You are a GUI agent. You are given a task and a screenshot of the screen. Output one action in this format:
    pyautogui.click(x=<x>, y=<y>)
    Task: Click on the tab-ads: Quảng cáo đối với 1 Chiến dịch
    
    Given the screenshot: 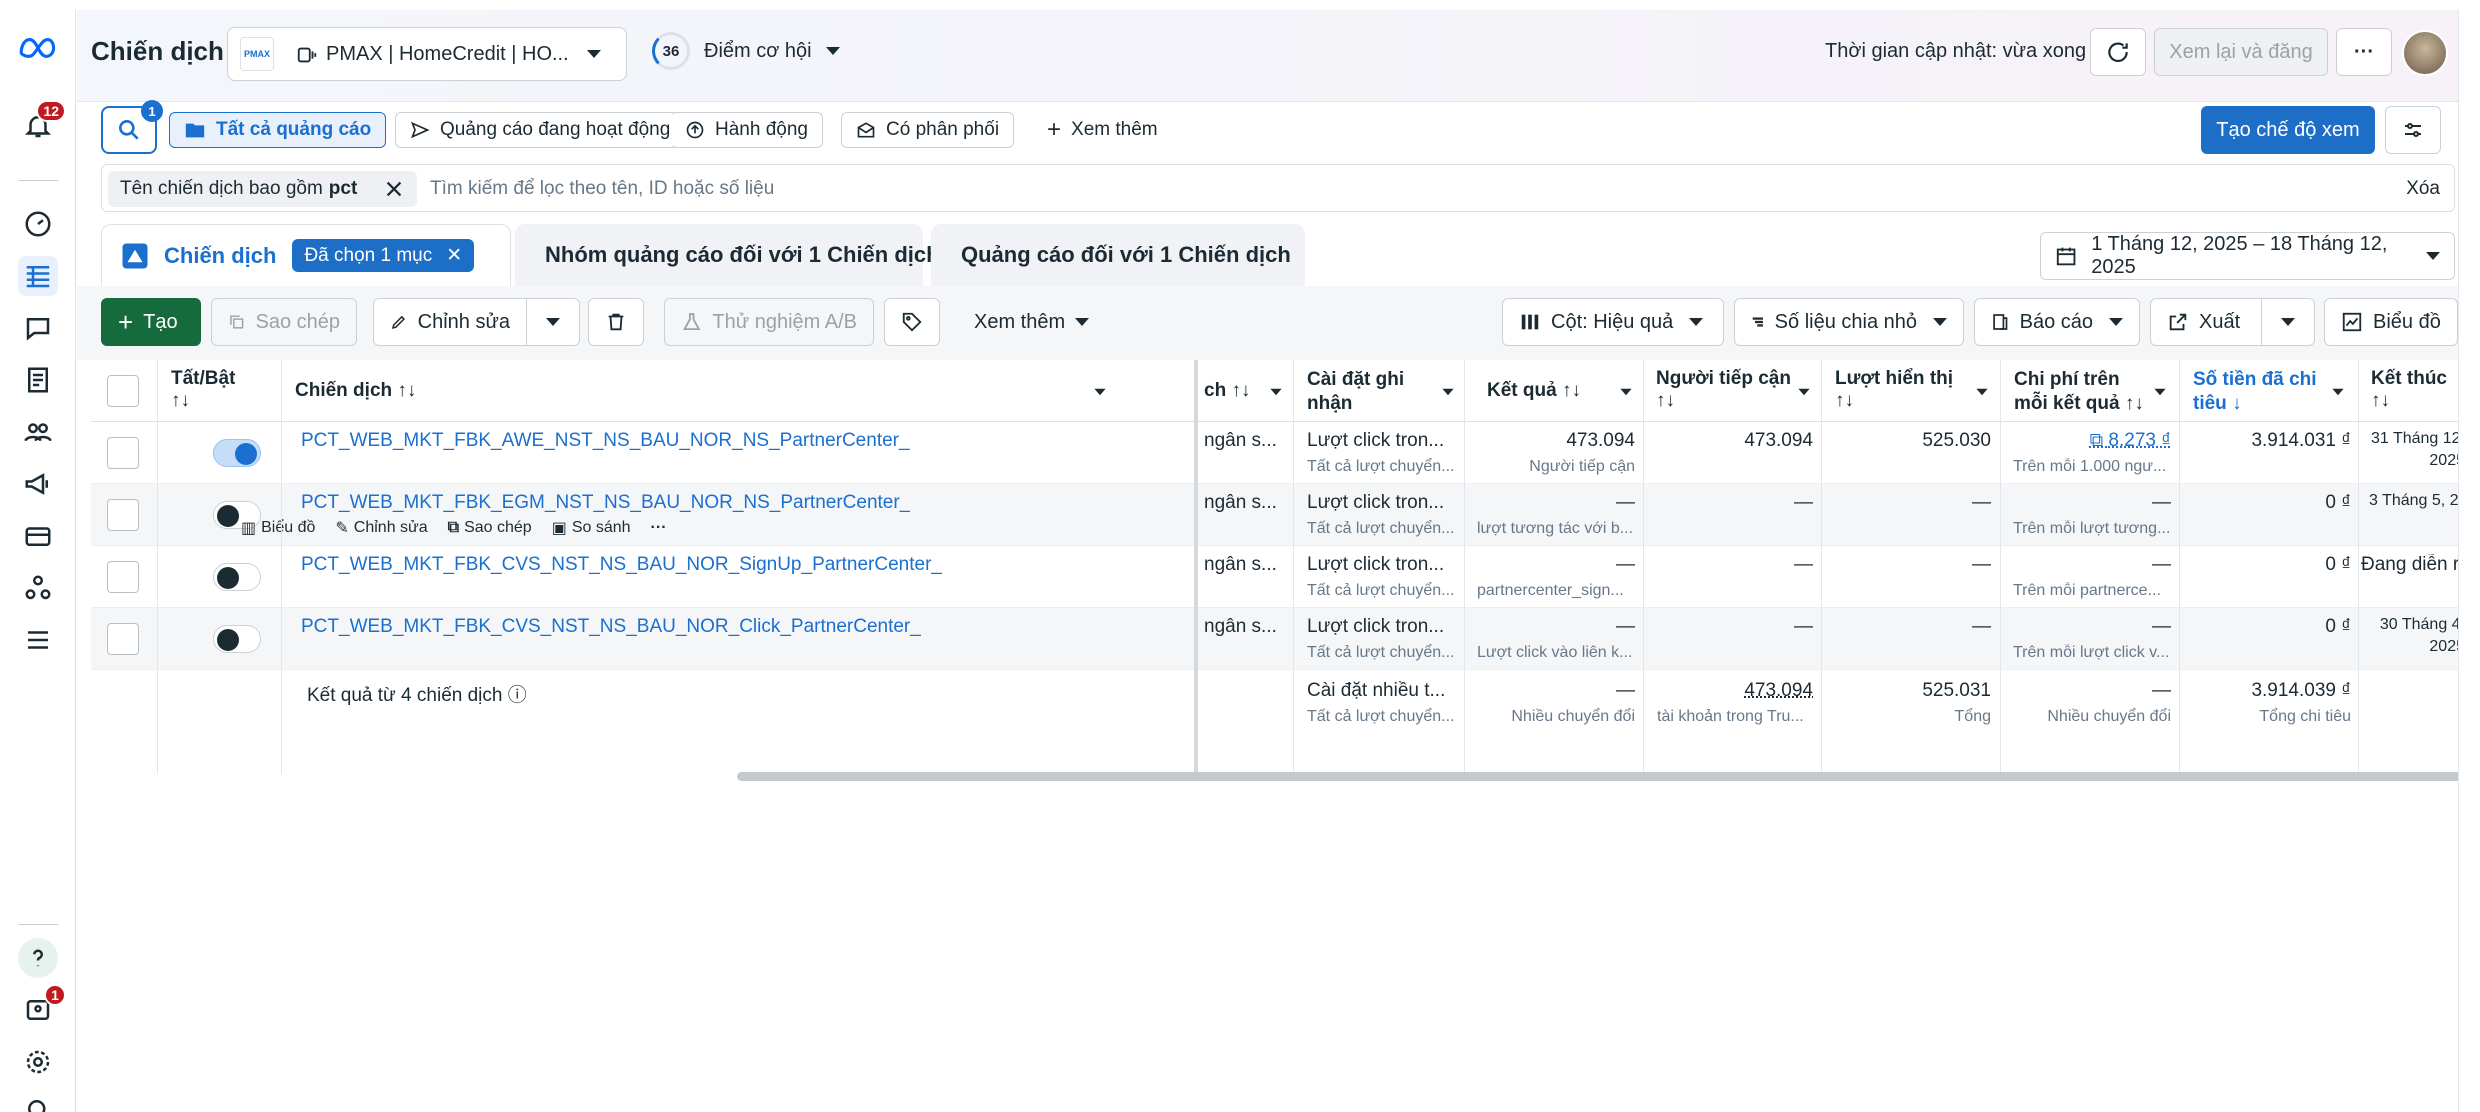 What is the action you would take?
    pyautogui.click(x=1118, y=255)
    